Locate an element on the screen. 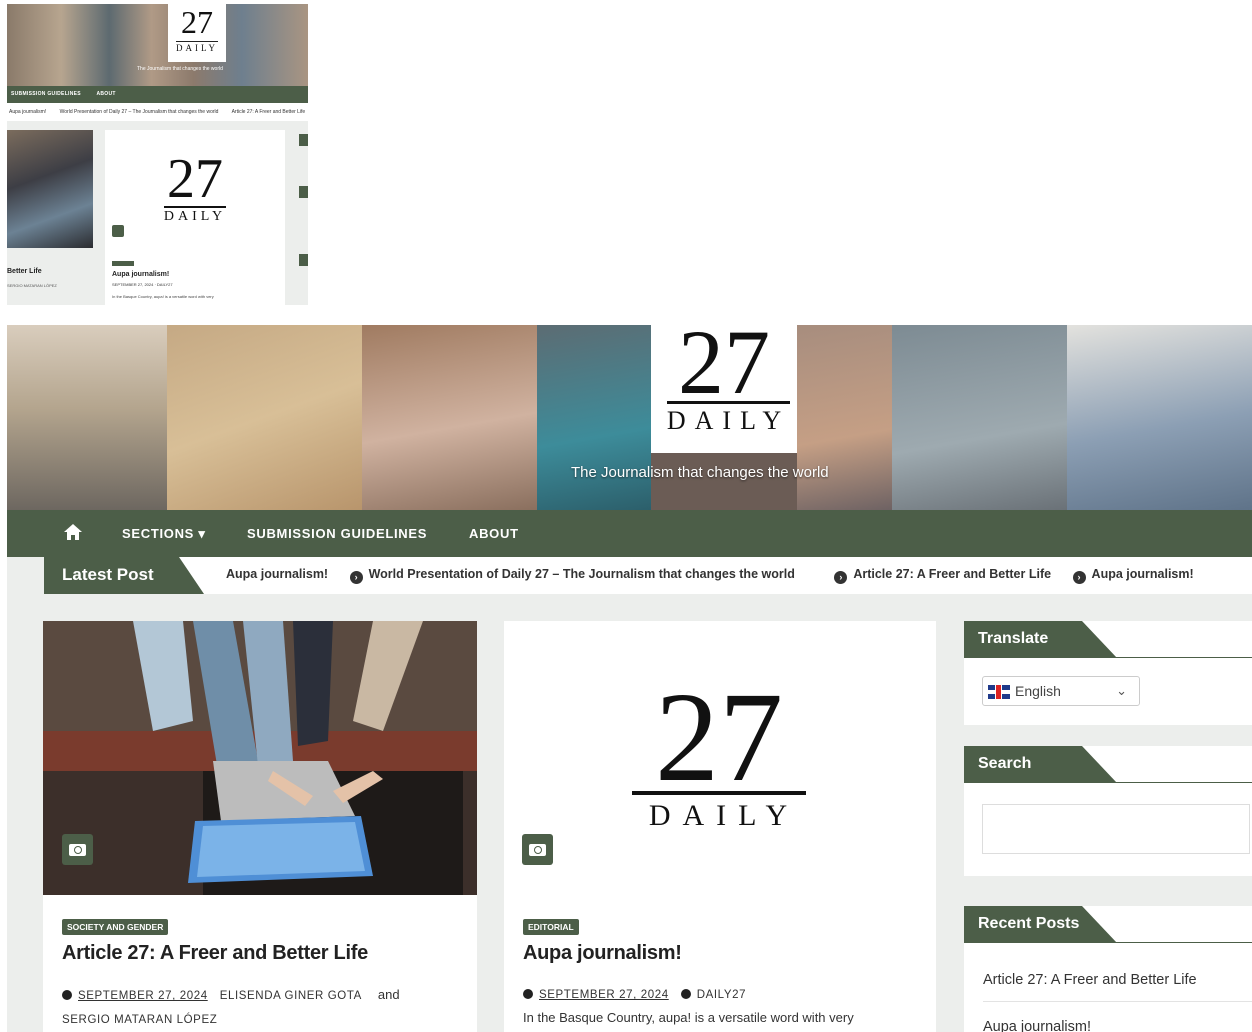 The image size is (1252, 1032). search-widget: Search is located at coordinates (1108, 811).